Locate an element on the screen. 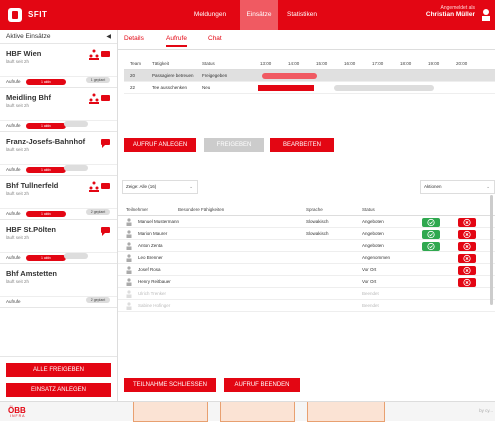 The image size is (495, 431). participant-row: Leo Brenner Angenommen is located at coordinates (306, 258).